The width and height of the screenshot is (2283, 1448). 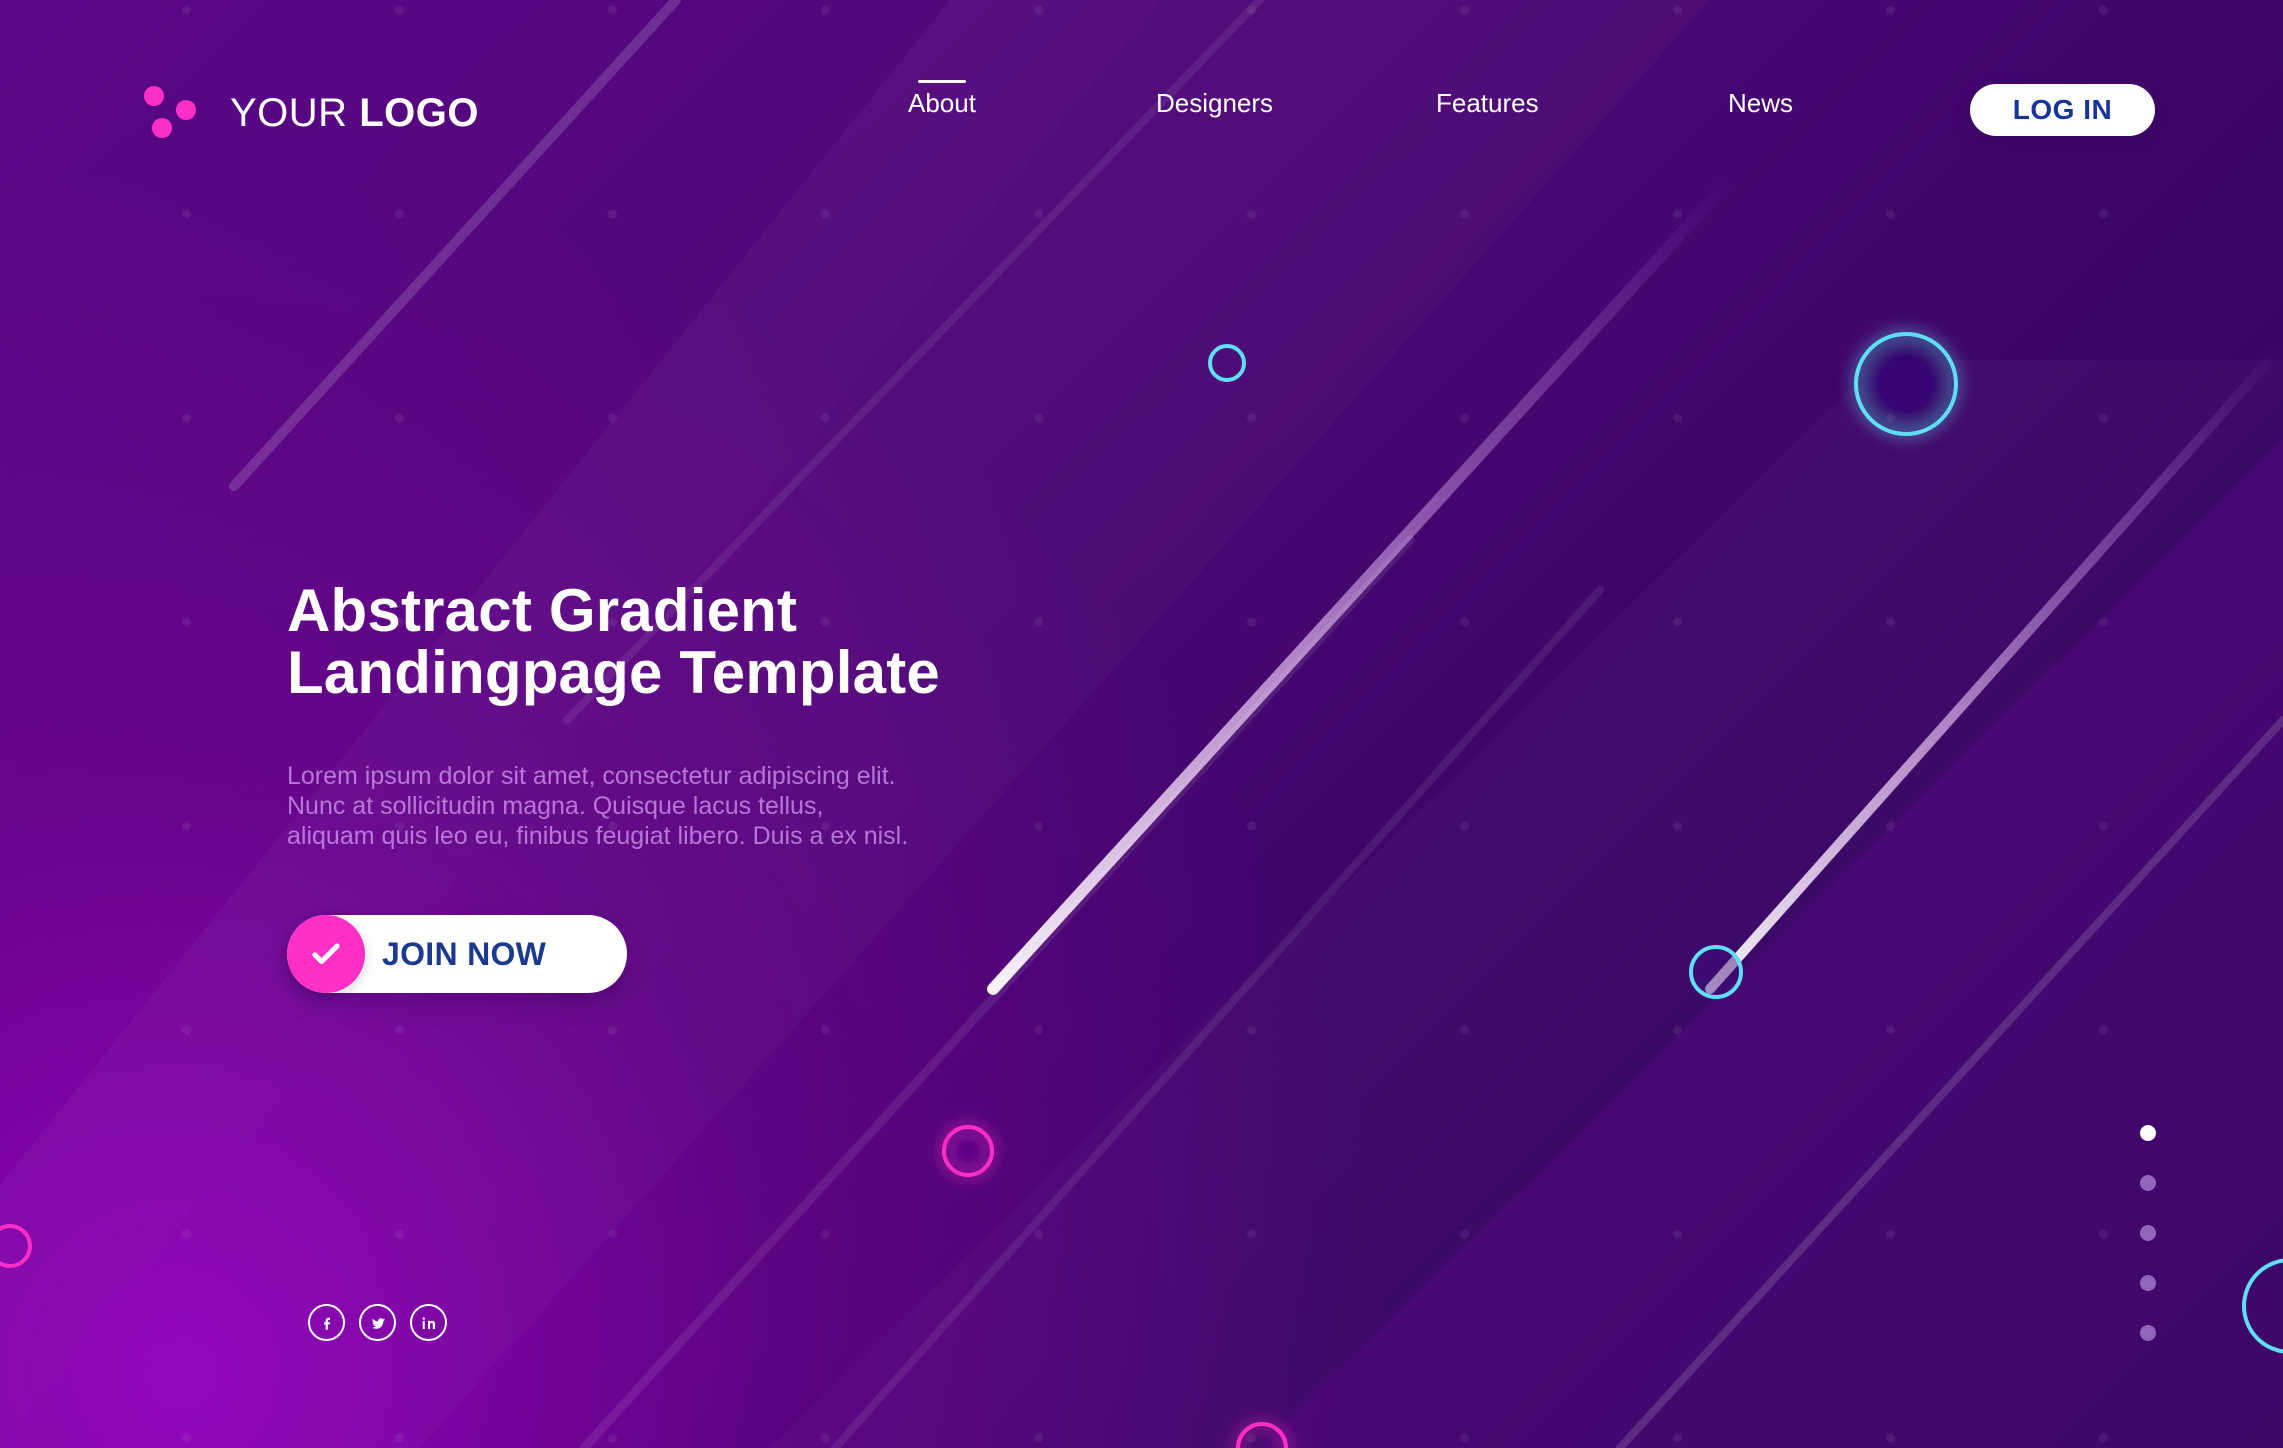 What do you see at coordinates (1487, 103) in the screenshot?
I see `nav-link-features: Features` at bounding box center [1487, 103].